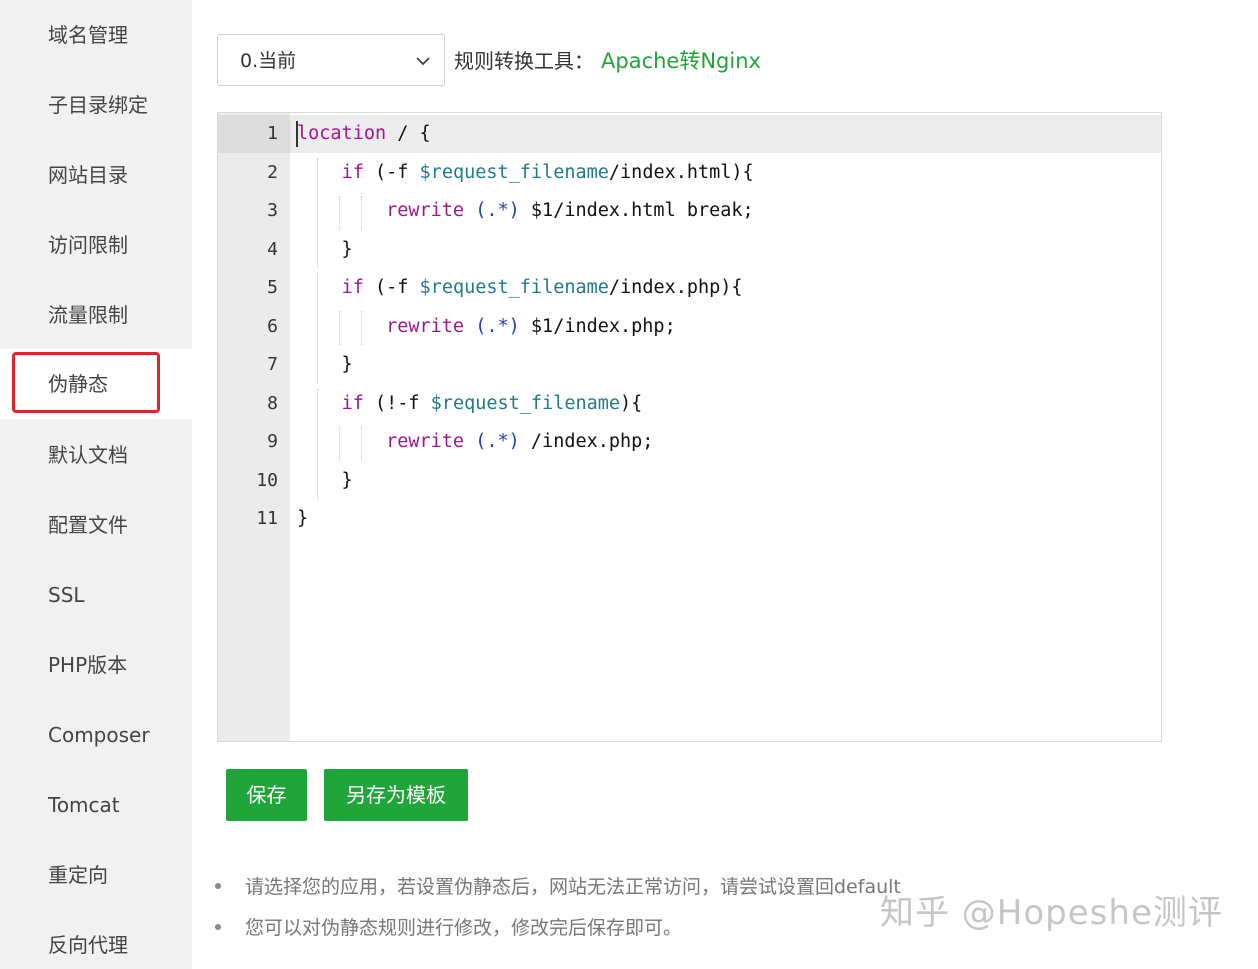 This screenshot has width=1258, height=969. What do you see at coordinates (272, 210) in the screenshot?
I see `line-number: 3` at bounding box center [272, 210].